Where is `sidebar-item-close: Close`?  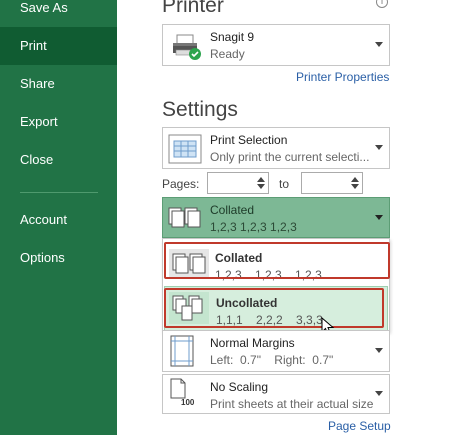
sidebar-item-close: Close is located at coordinates (58, 160).